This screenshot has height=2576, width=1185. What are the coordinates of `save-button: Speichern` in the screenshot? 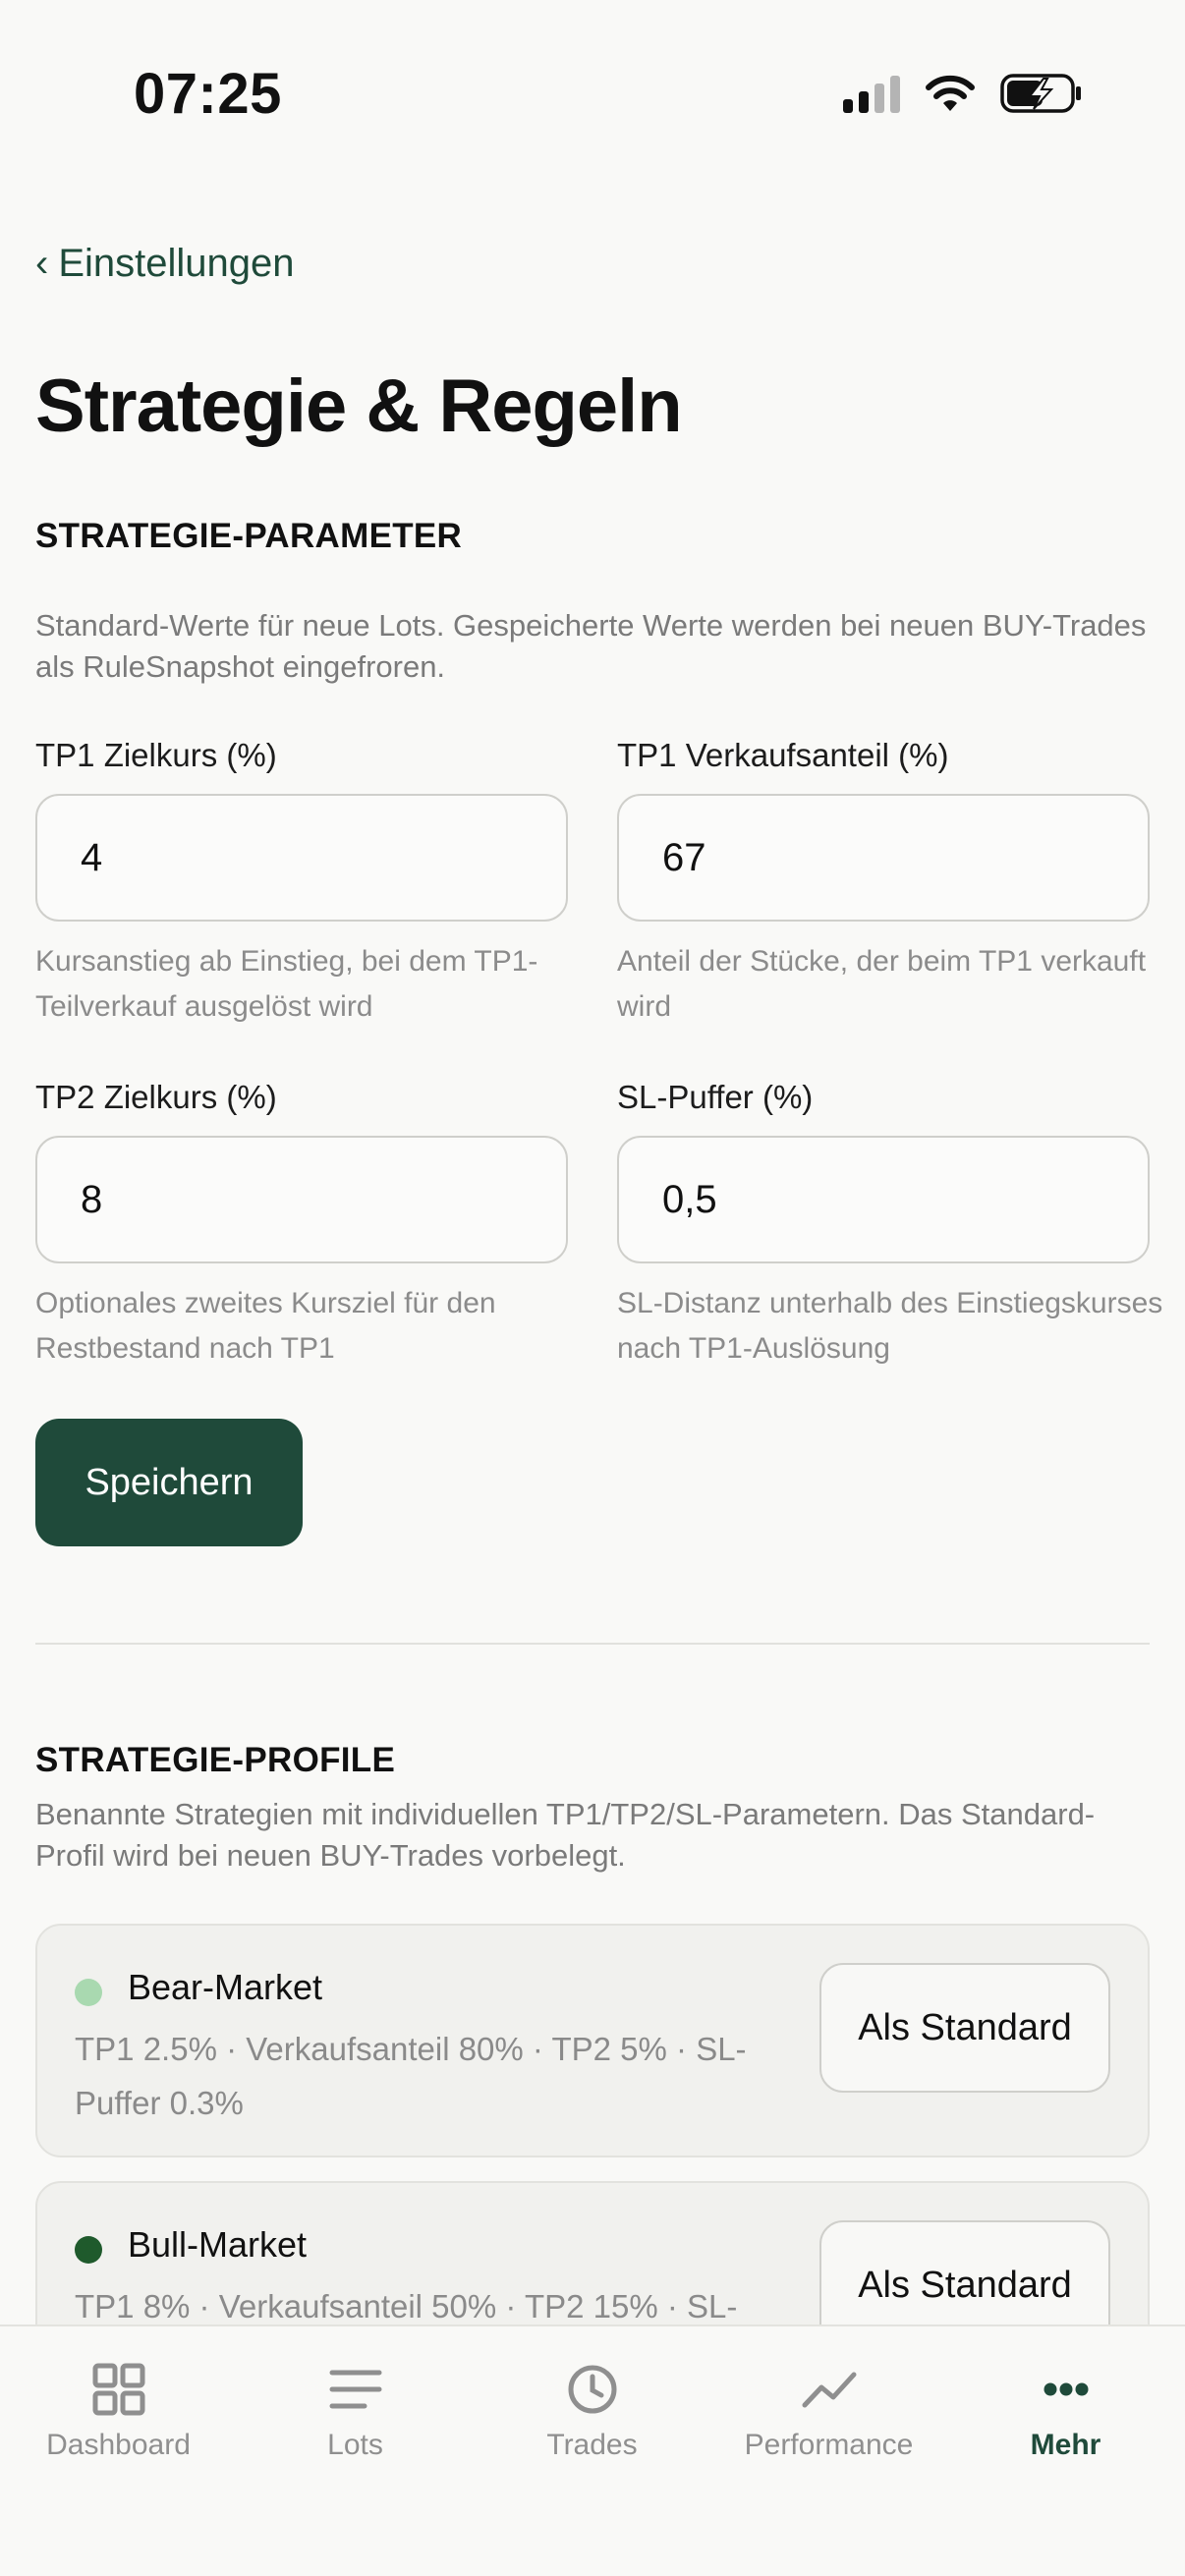 It's located at (169, 1482).